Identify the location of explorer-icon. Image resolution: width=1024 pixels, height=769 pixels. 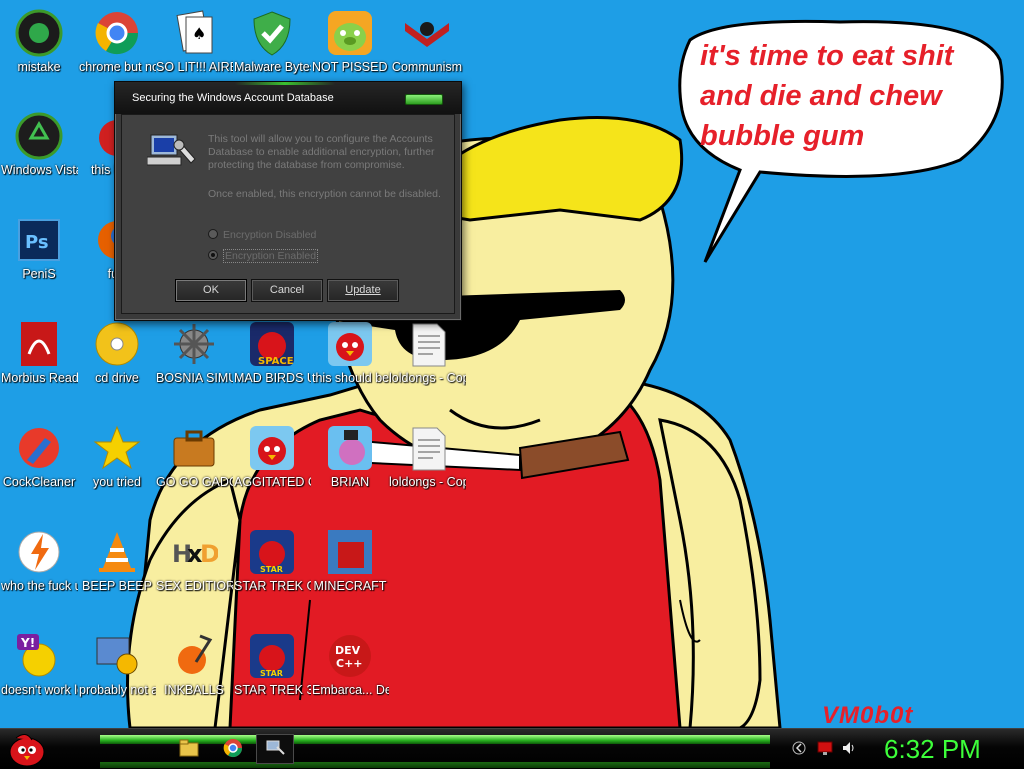
(189, 748).